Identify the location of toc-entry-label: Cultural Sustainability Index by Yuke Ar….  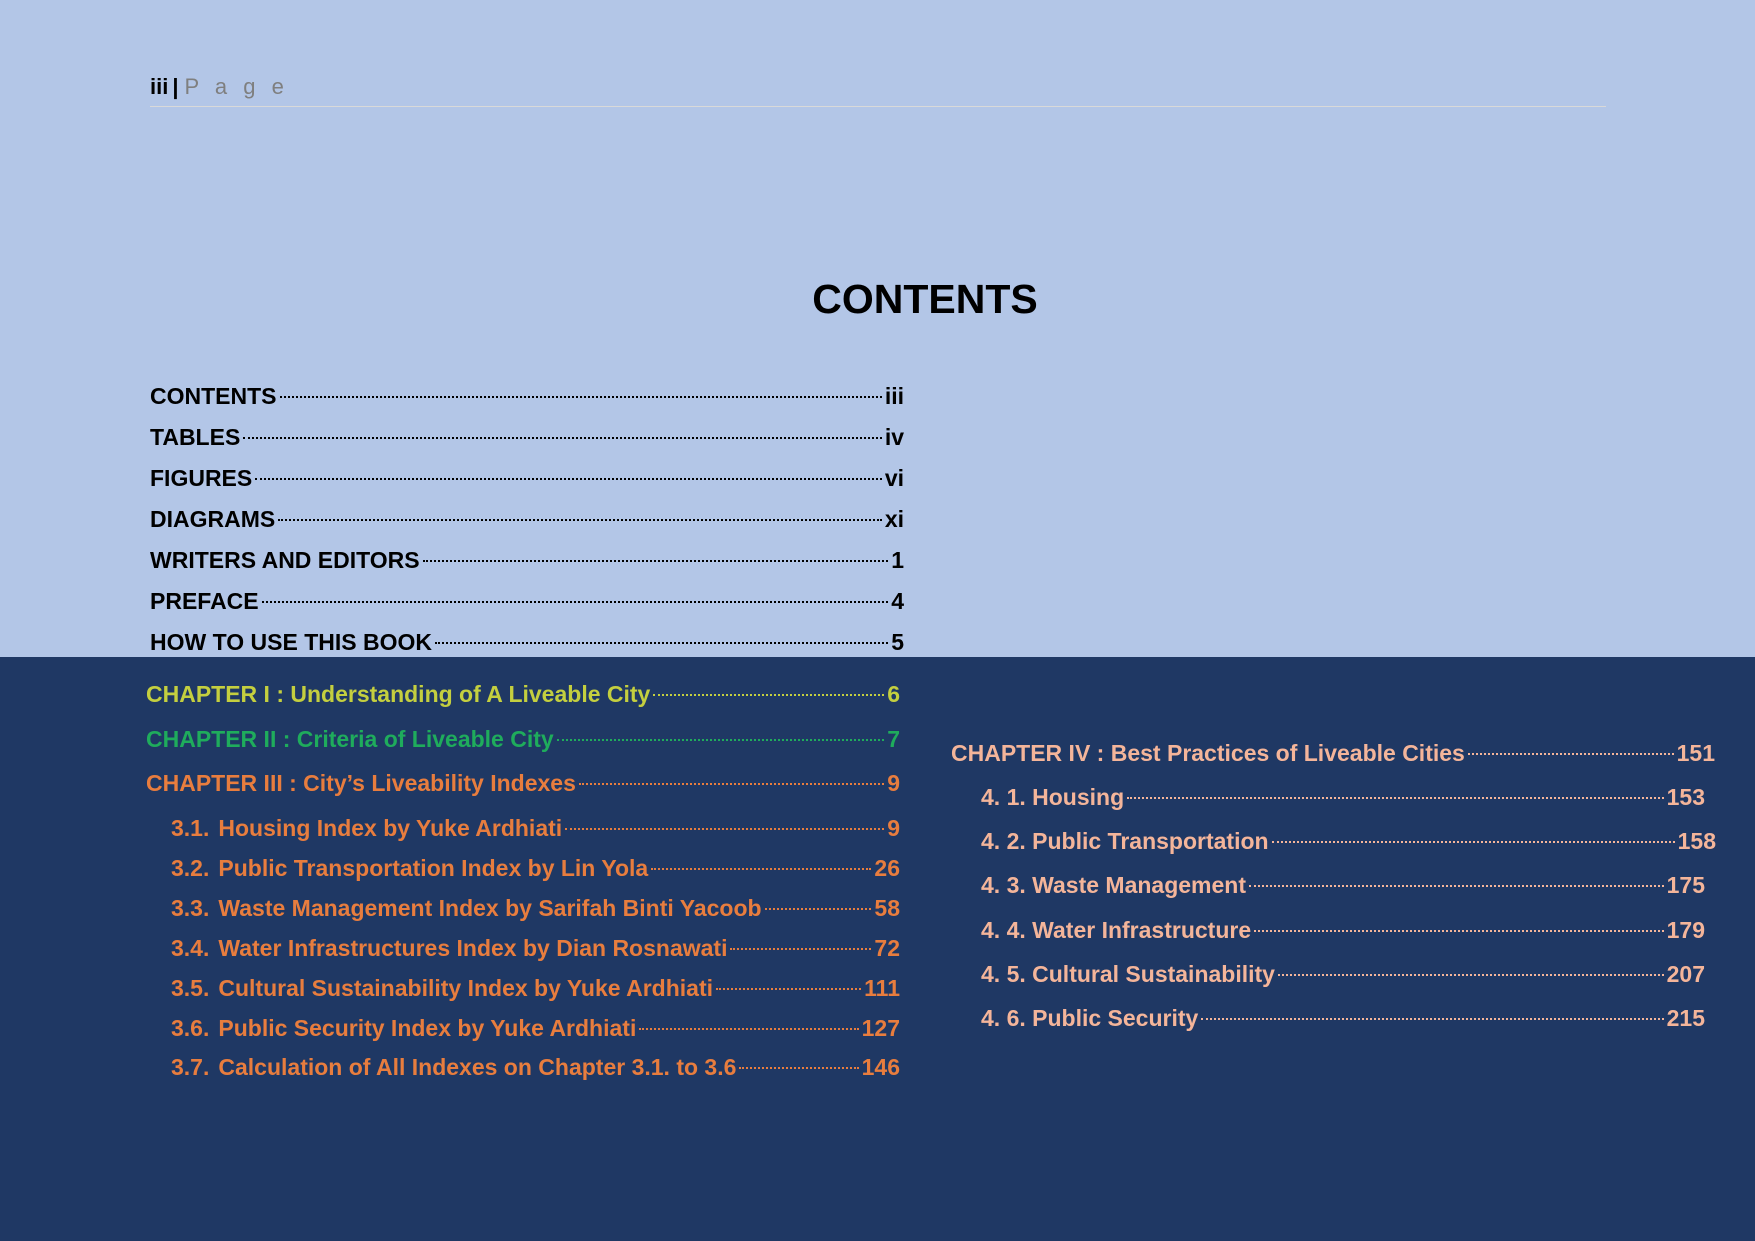
(465, 988).